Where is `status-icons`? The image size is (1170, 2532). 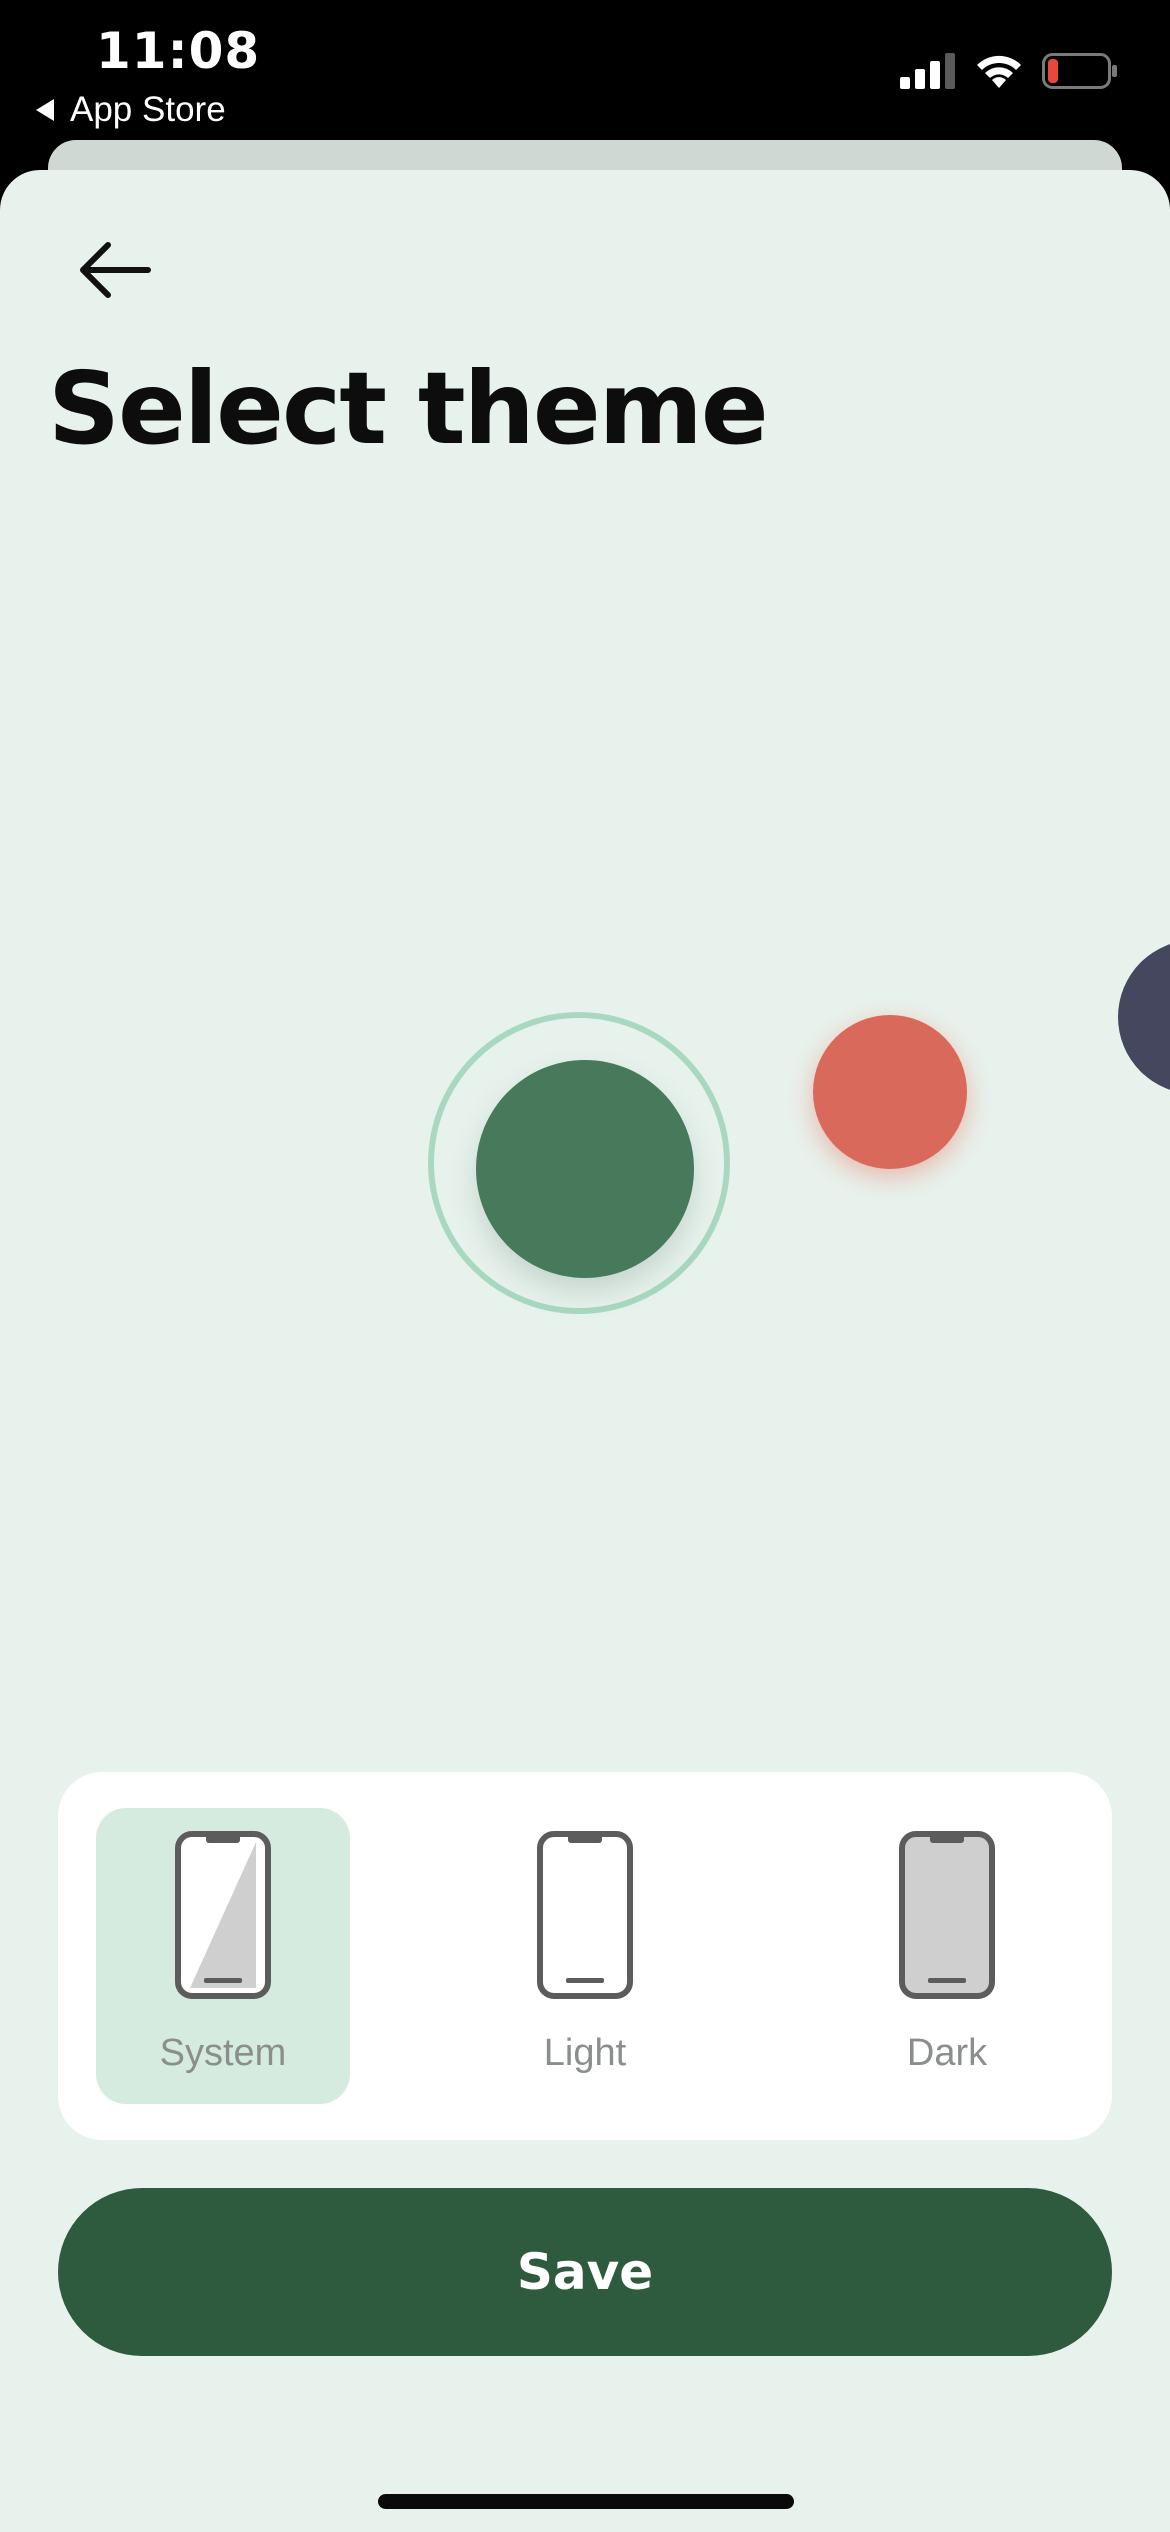 status-icons is located at coordinates (1009, 71).